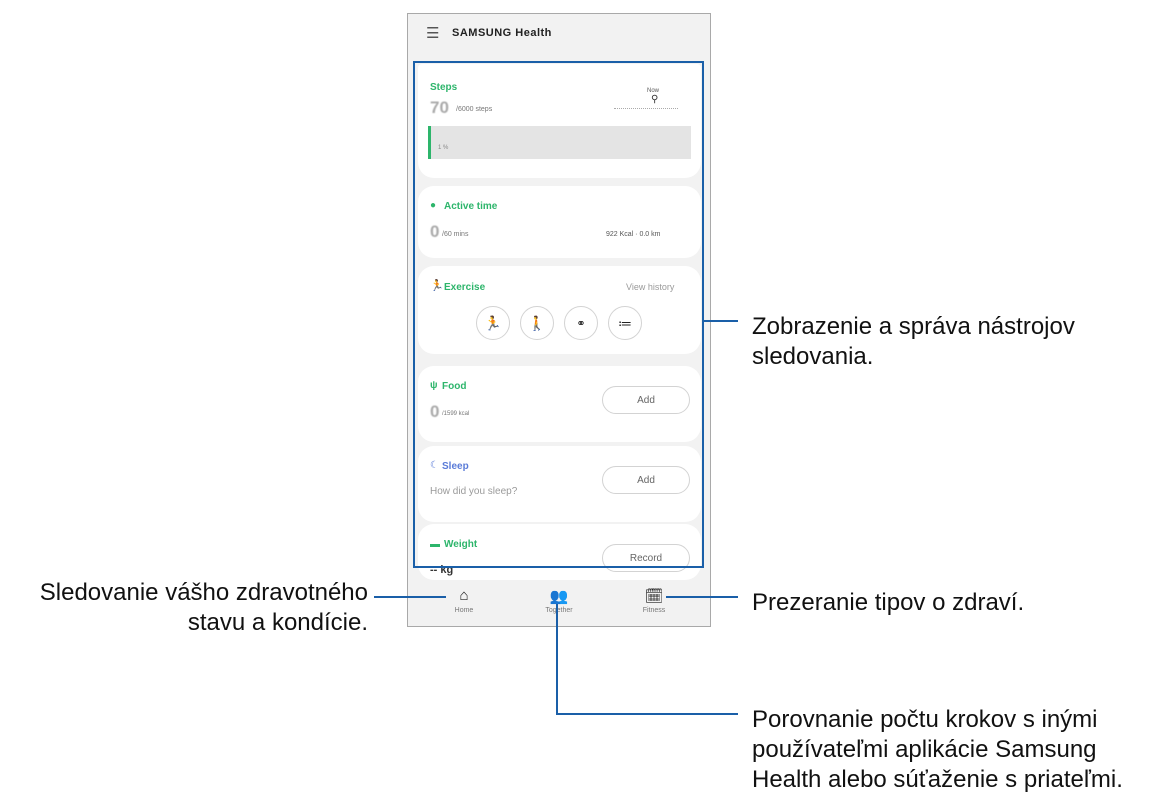 The image size is (1161, 795). What do you see at coordinates (702, 597) in the screenshot?
I see `callout-line-fitness` at bounding box center [702, 597].